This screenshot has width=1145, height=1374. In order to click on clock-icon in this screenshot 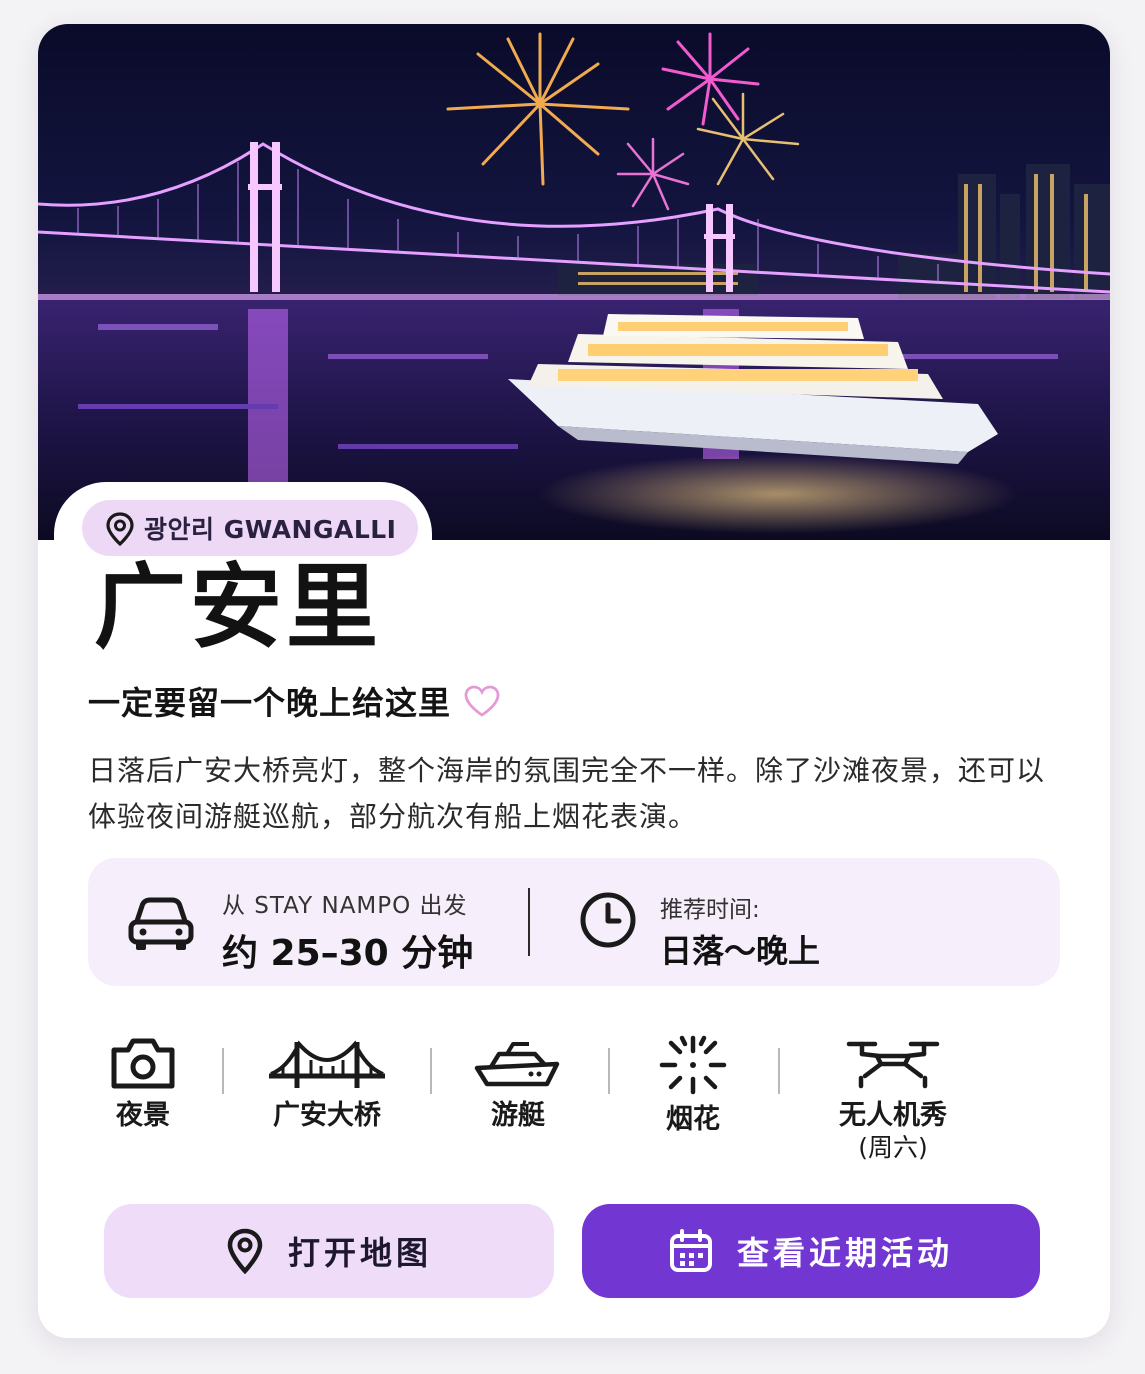, I will do `click(608, 920)`.